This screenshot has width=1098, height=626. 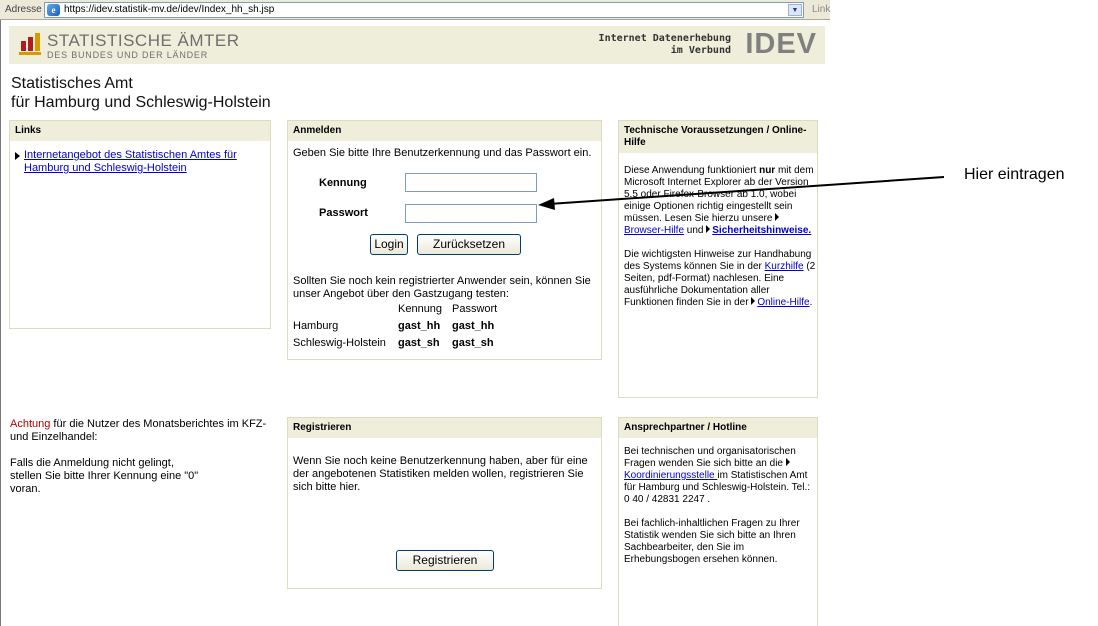 What do you see at coordinates (784, 266) in the screenshot?
I see `short-help-link: Kurzhilfe` at bounding box center [784, 266].